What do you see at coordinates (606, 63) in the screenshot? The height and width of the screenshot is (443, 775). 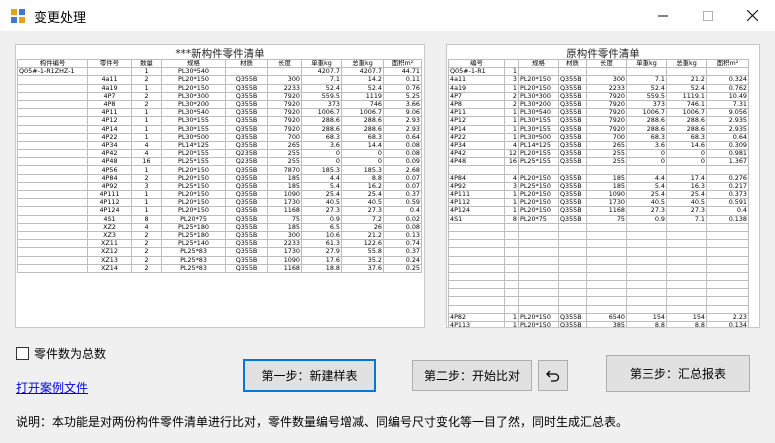 I see `header-cell: 长度` at bounding box center [606, 63].